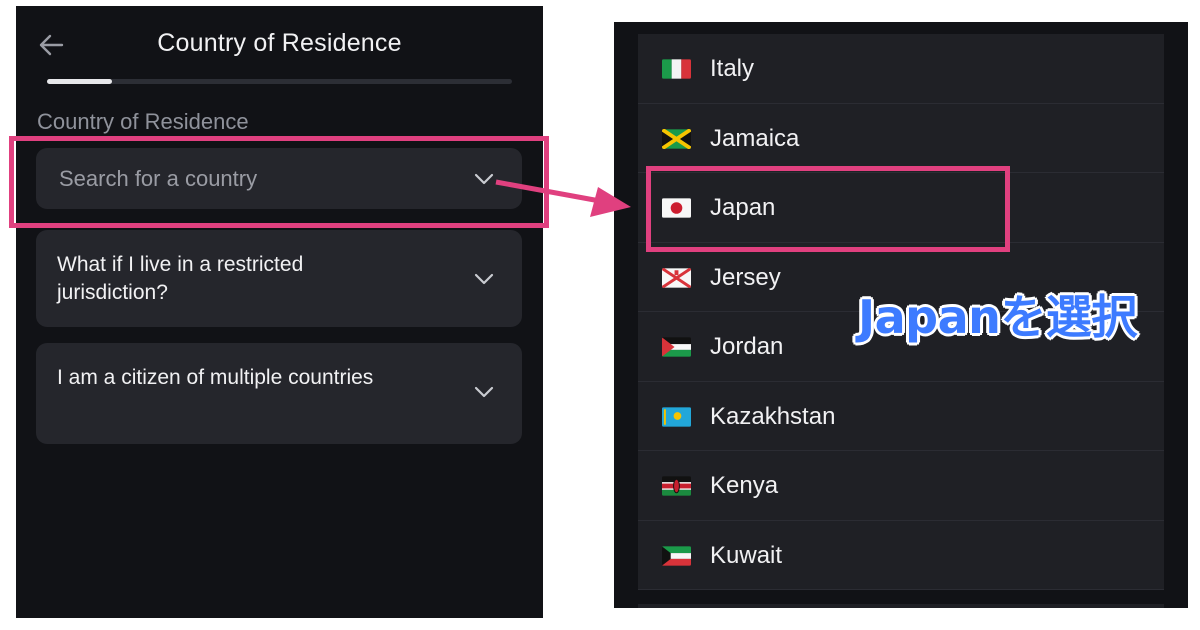 The height and width of the screenshot is (630, 1200). What do you see at coordinates (901, 138) in the screenshot?
I see `country-item-jamaica: Jamaica` at bounding box center [901, 138].